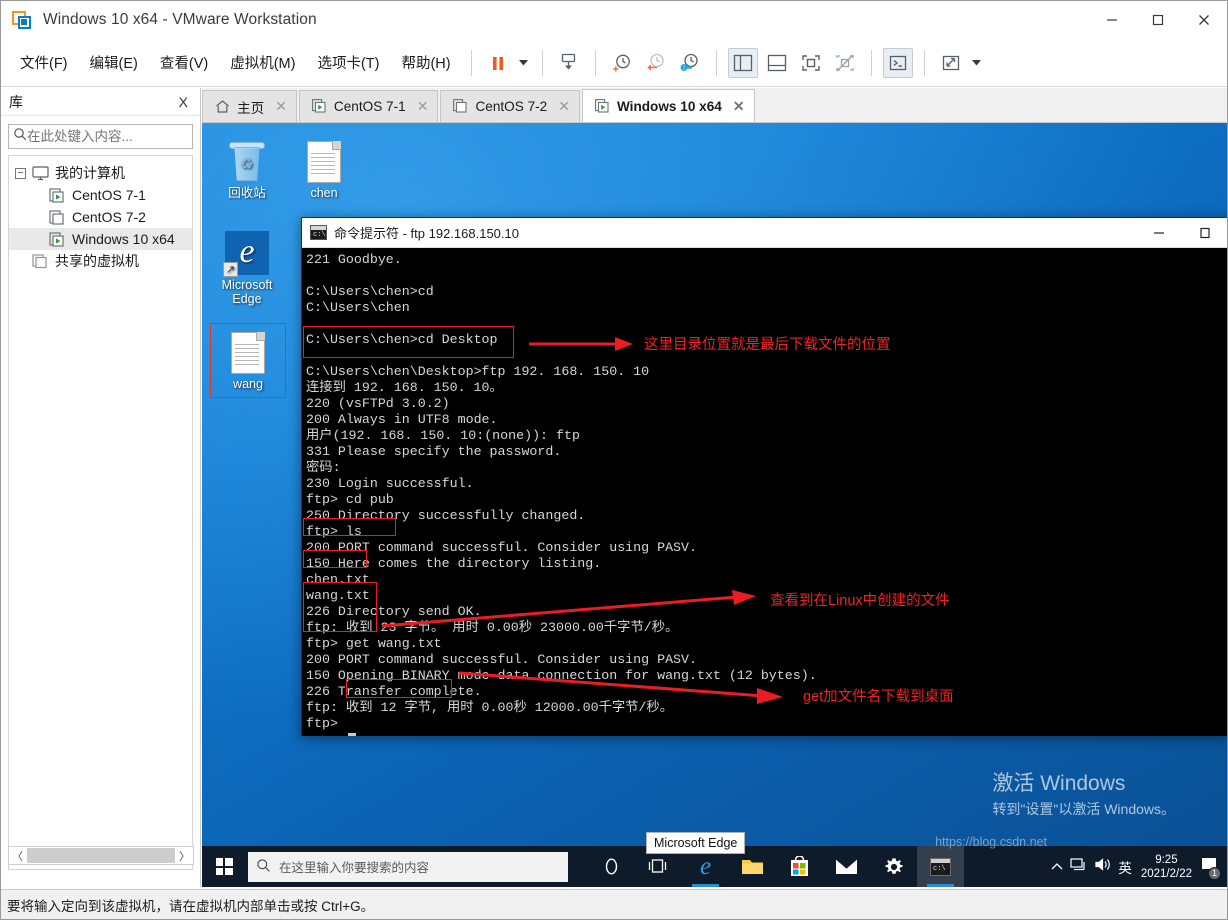 The height and width of the screenshot is (920, 1228). Describe the element at coordinates (20, 173) in the screenshot. I see `collapse-icon: −` at that location.